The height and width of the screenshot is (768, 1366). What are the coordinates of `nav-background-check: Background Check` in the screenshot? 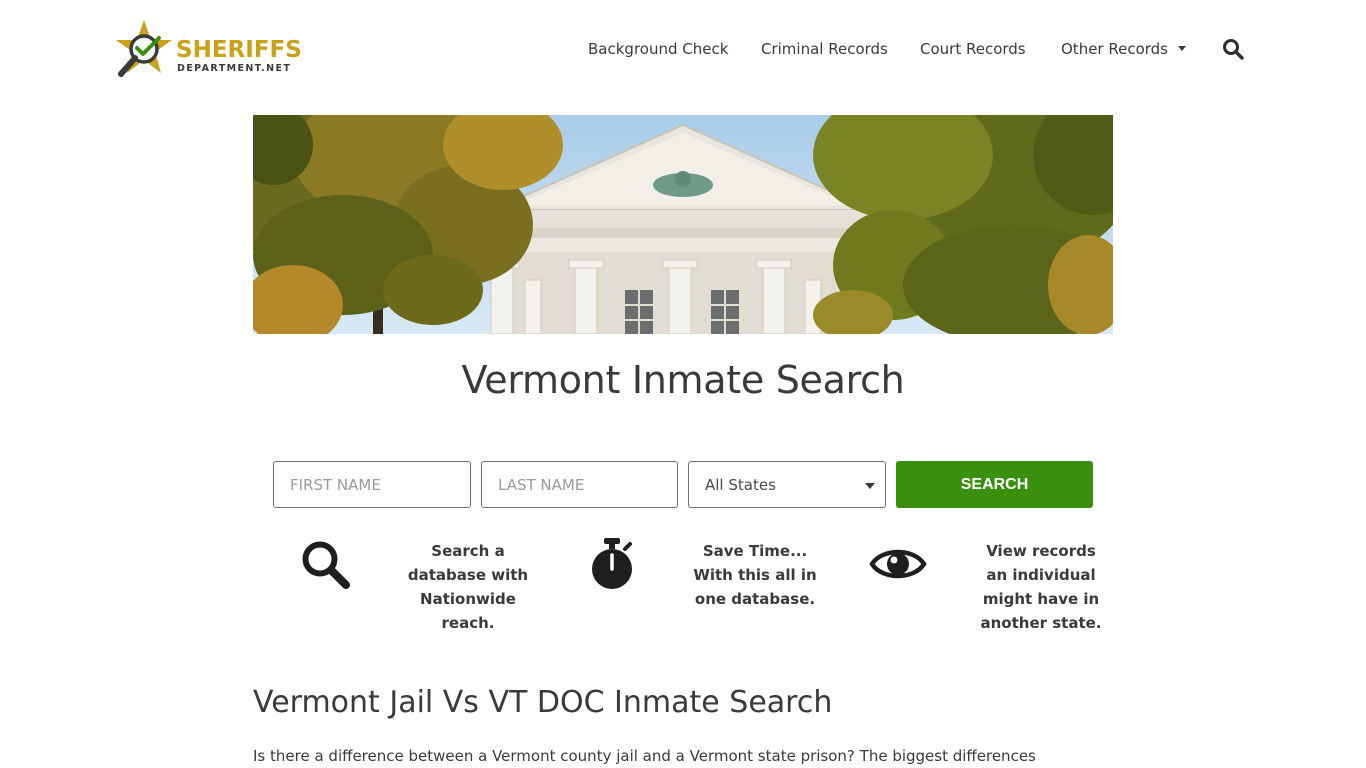 It's located at (658, 49).